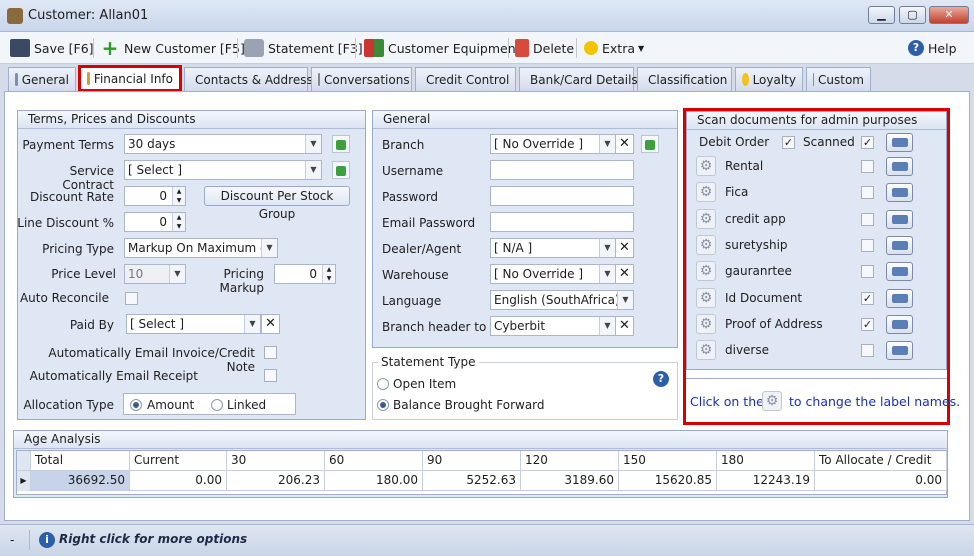 This screenshot has width=974, height=556. I want to click on clear-branch-header-button: ✕, so click(624, 326).